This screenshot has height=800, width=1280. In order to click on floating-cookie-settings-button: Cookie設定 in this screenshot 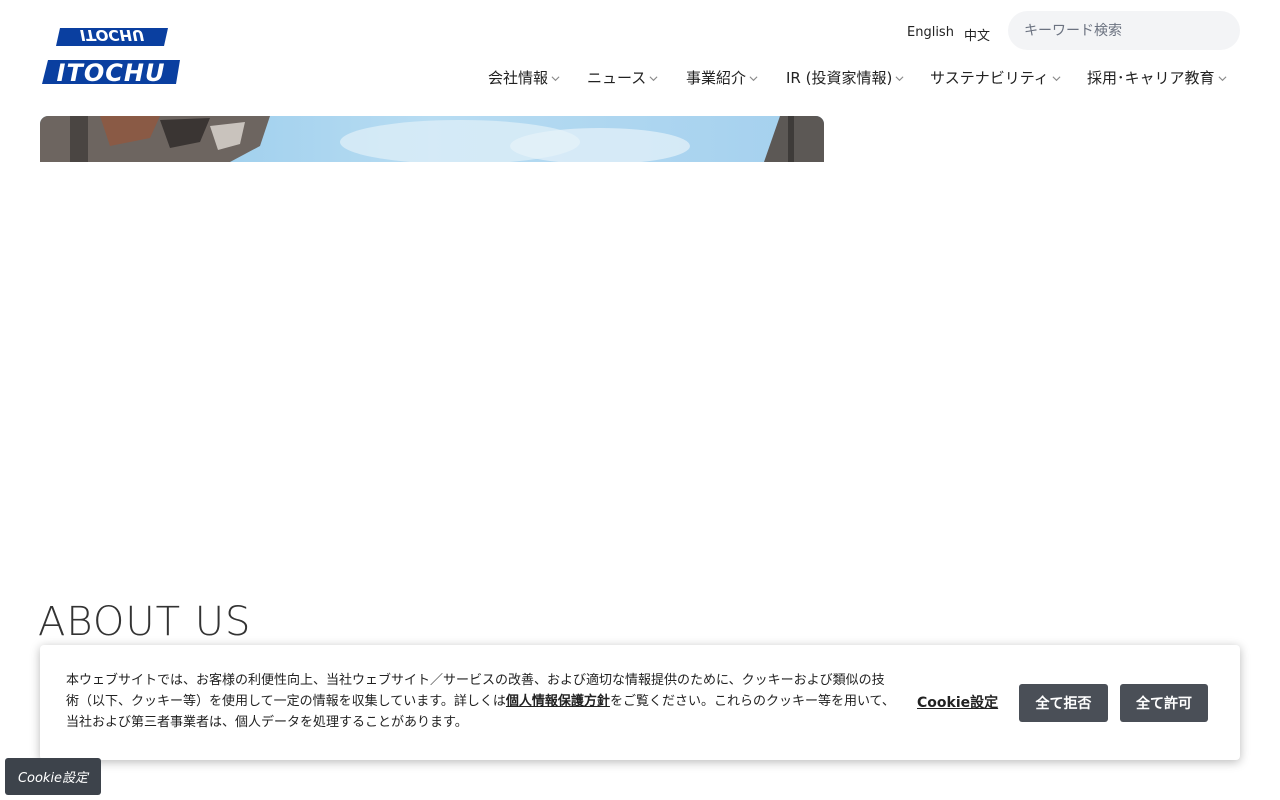, I will do `click(53, 776)`.